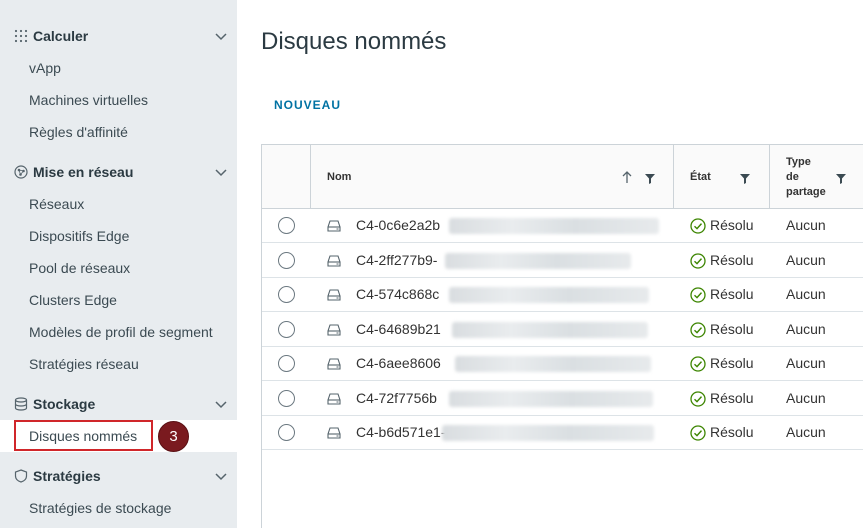 The height and width of the screenshot is (528, 863). I want to click on sidebar-group-strategies: Stratégies, so click(118, 476).